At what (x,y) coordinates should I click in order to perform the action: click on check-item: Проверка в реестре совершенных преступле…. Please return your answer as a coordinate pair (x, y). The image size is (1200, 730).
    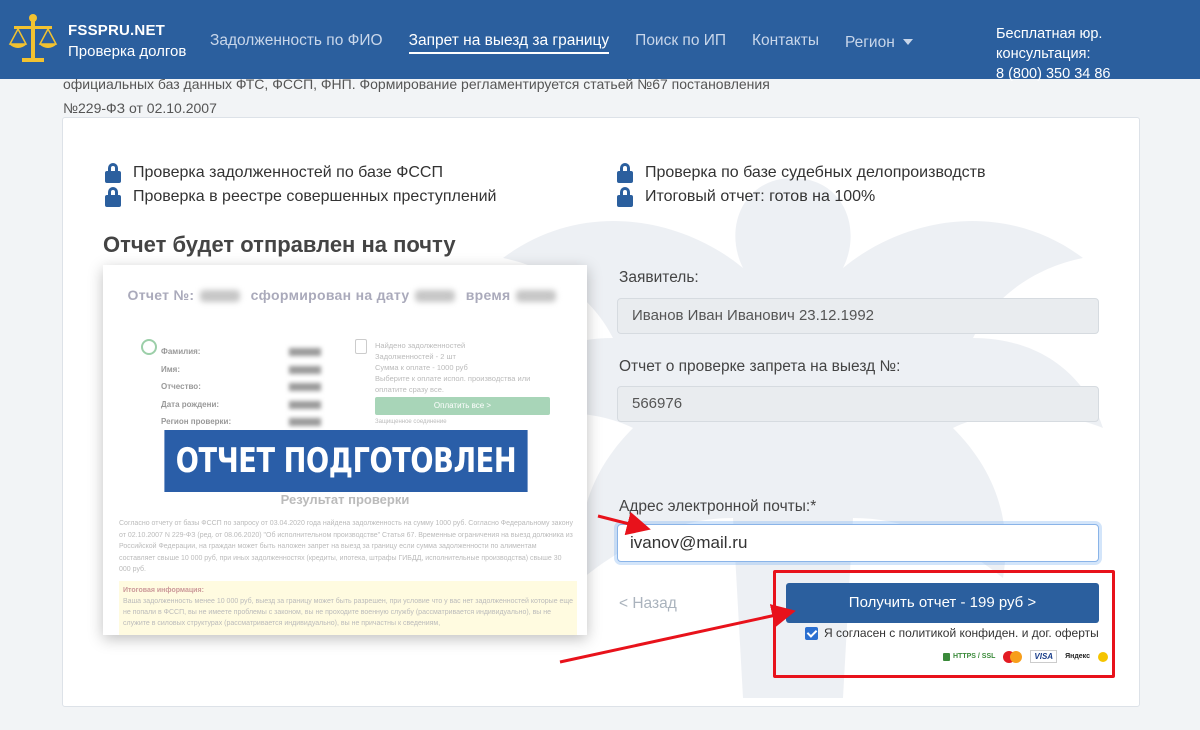
    Looking at the image, I should click on (300, 197).